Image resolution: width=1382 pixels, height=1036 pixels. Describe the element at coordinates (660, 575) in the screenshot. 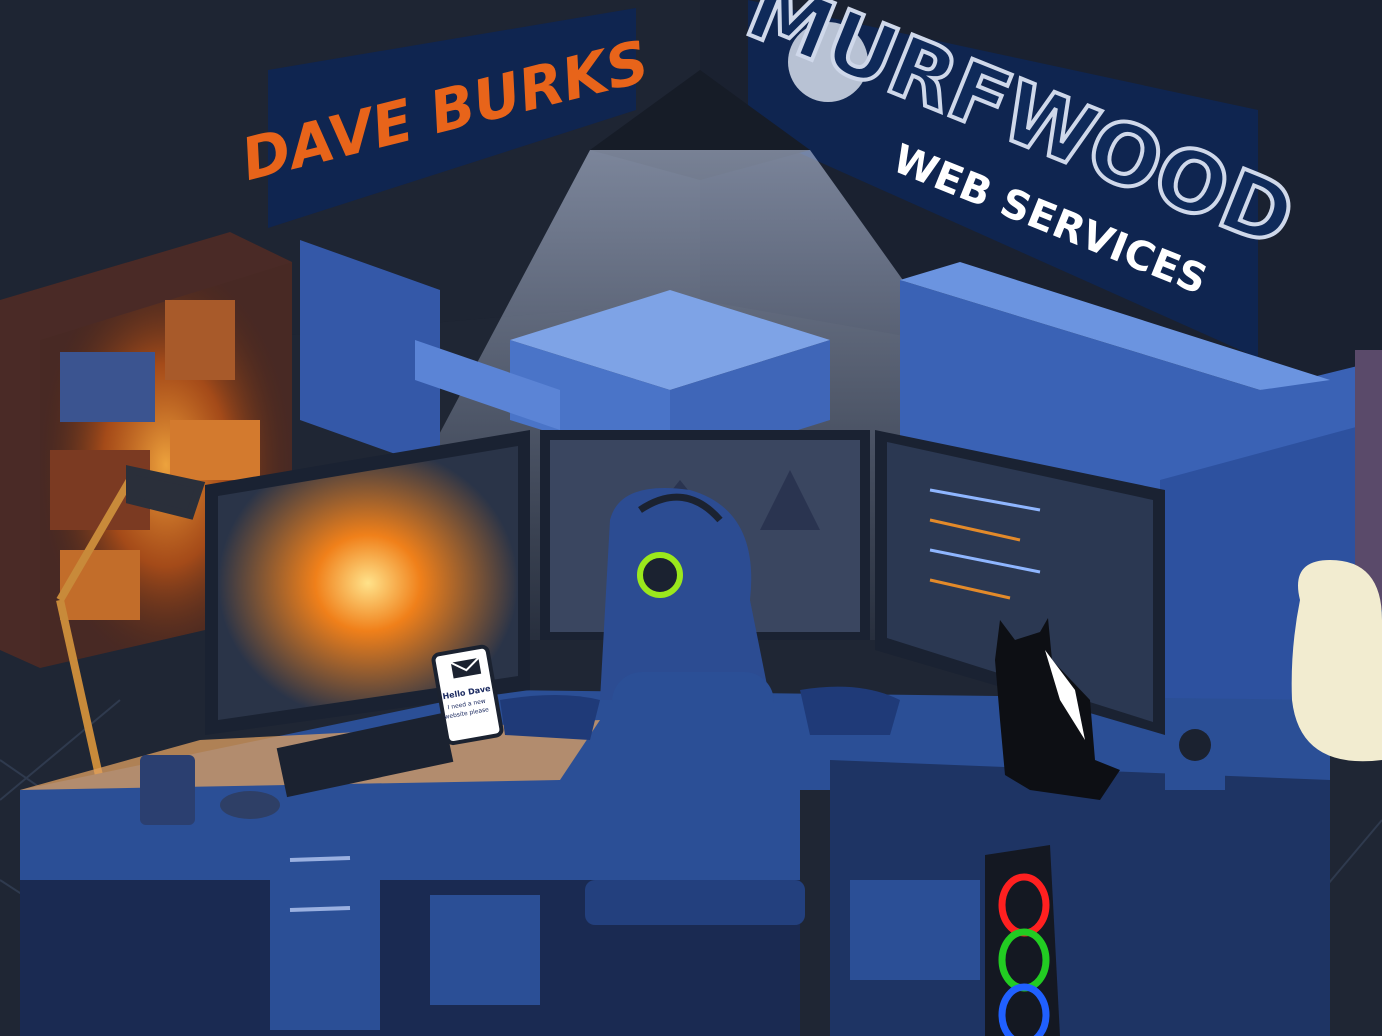

I see `headphone-icon` at that location.